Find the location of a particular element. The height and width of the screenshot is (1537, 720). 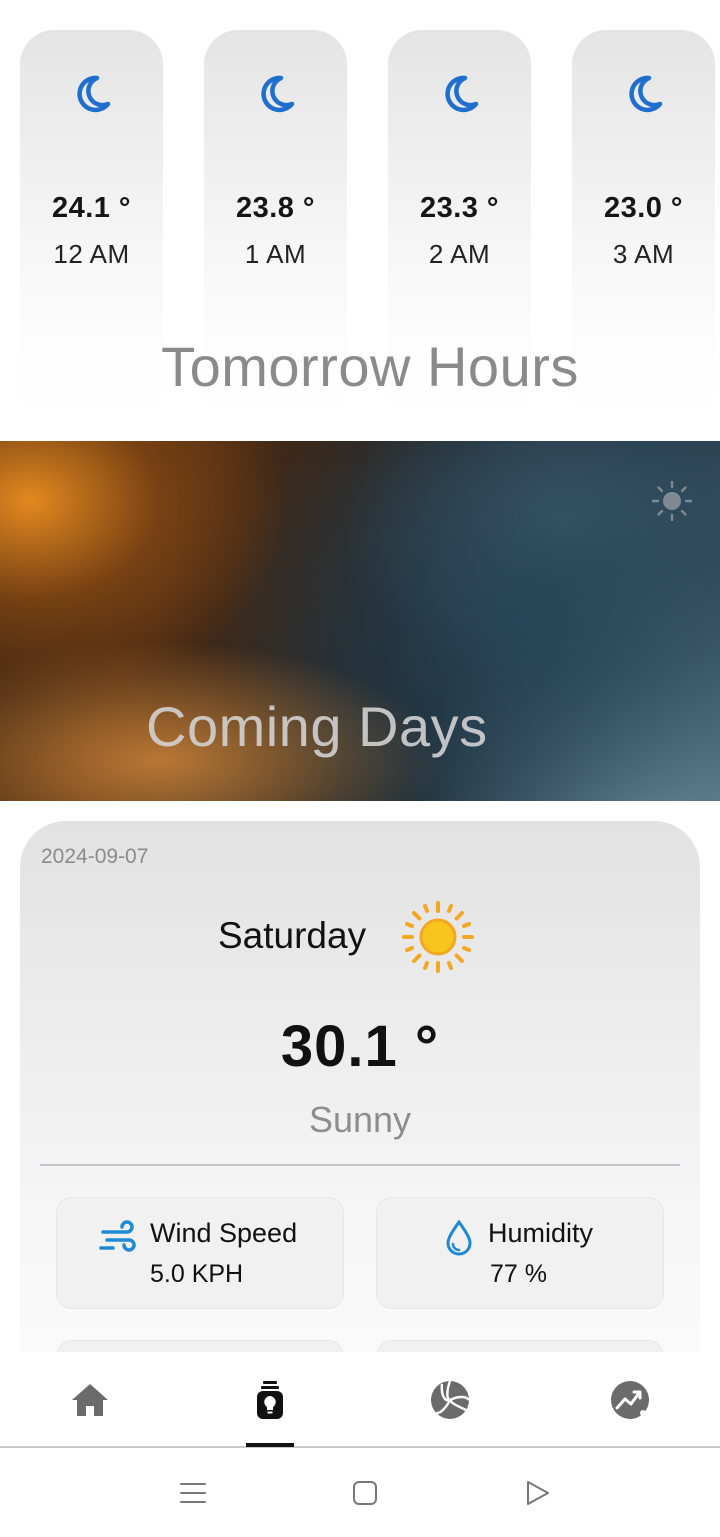

day-date: 2024-09-07 is located at coordinates (95, 856).